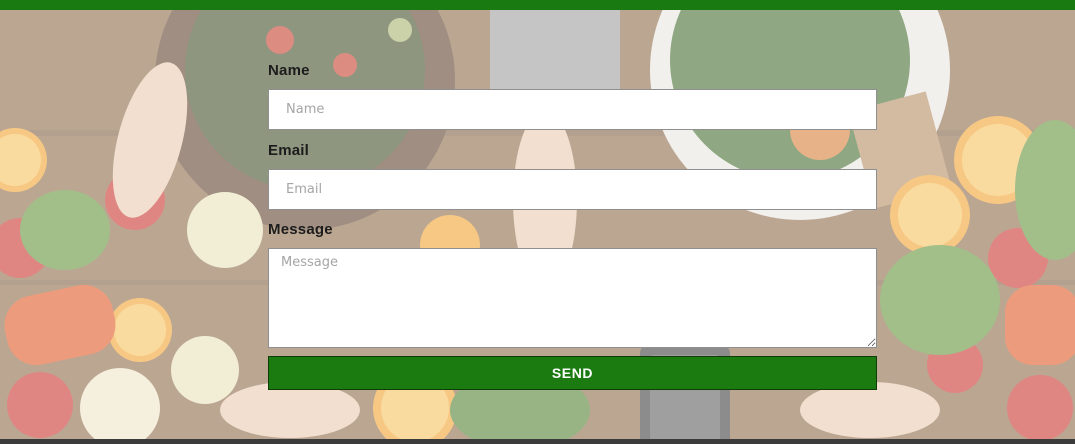  I want to click on footer-bar, so click(537, 441).